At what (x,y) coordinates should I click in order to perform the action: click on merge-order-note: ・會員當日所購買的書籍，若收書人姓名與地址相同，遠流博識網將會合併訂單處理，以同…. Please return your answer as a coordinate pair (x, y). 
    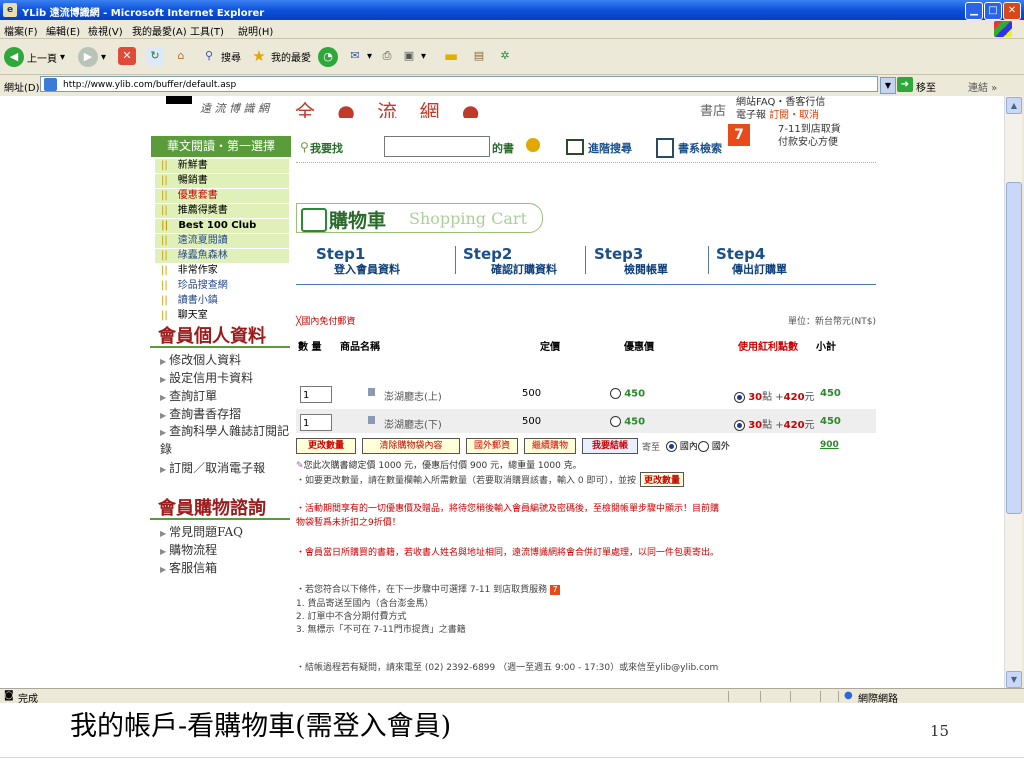
    Looking at the image, I should click on (508, 553).